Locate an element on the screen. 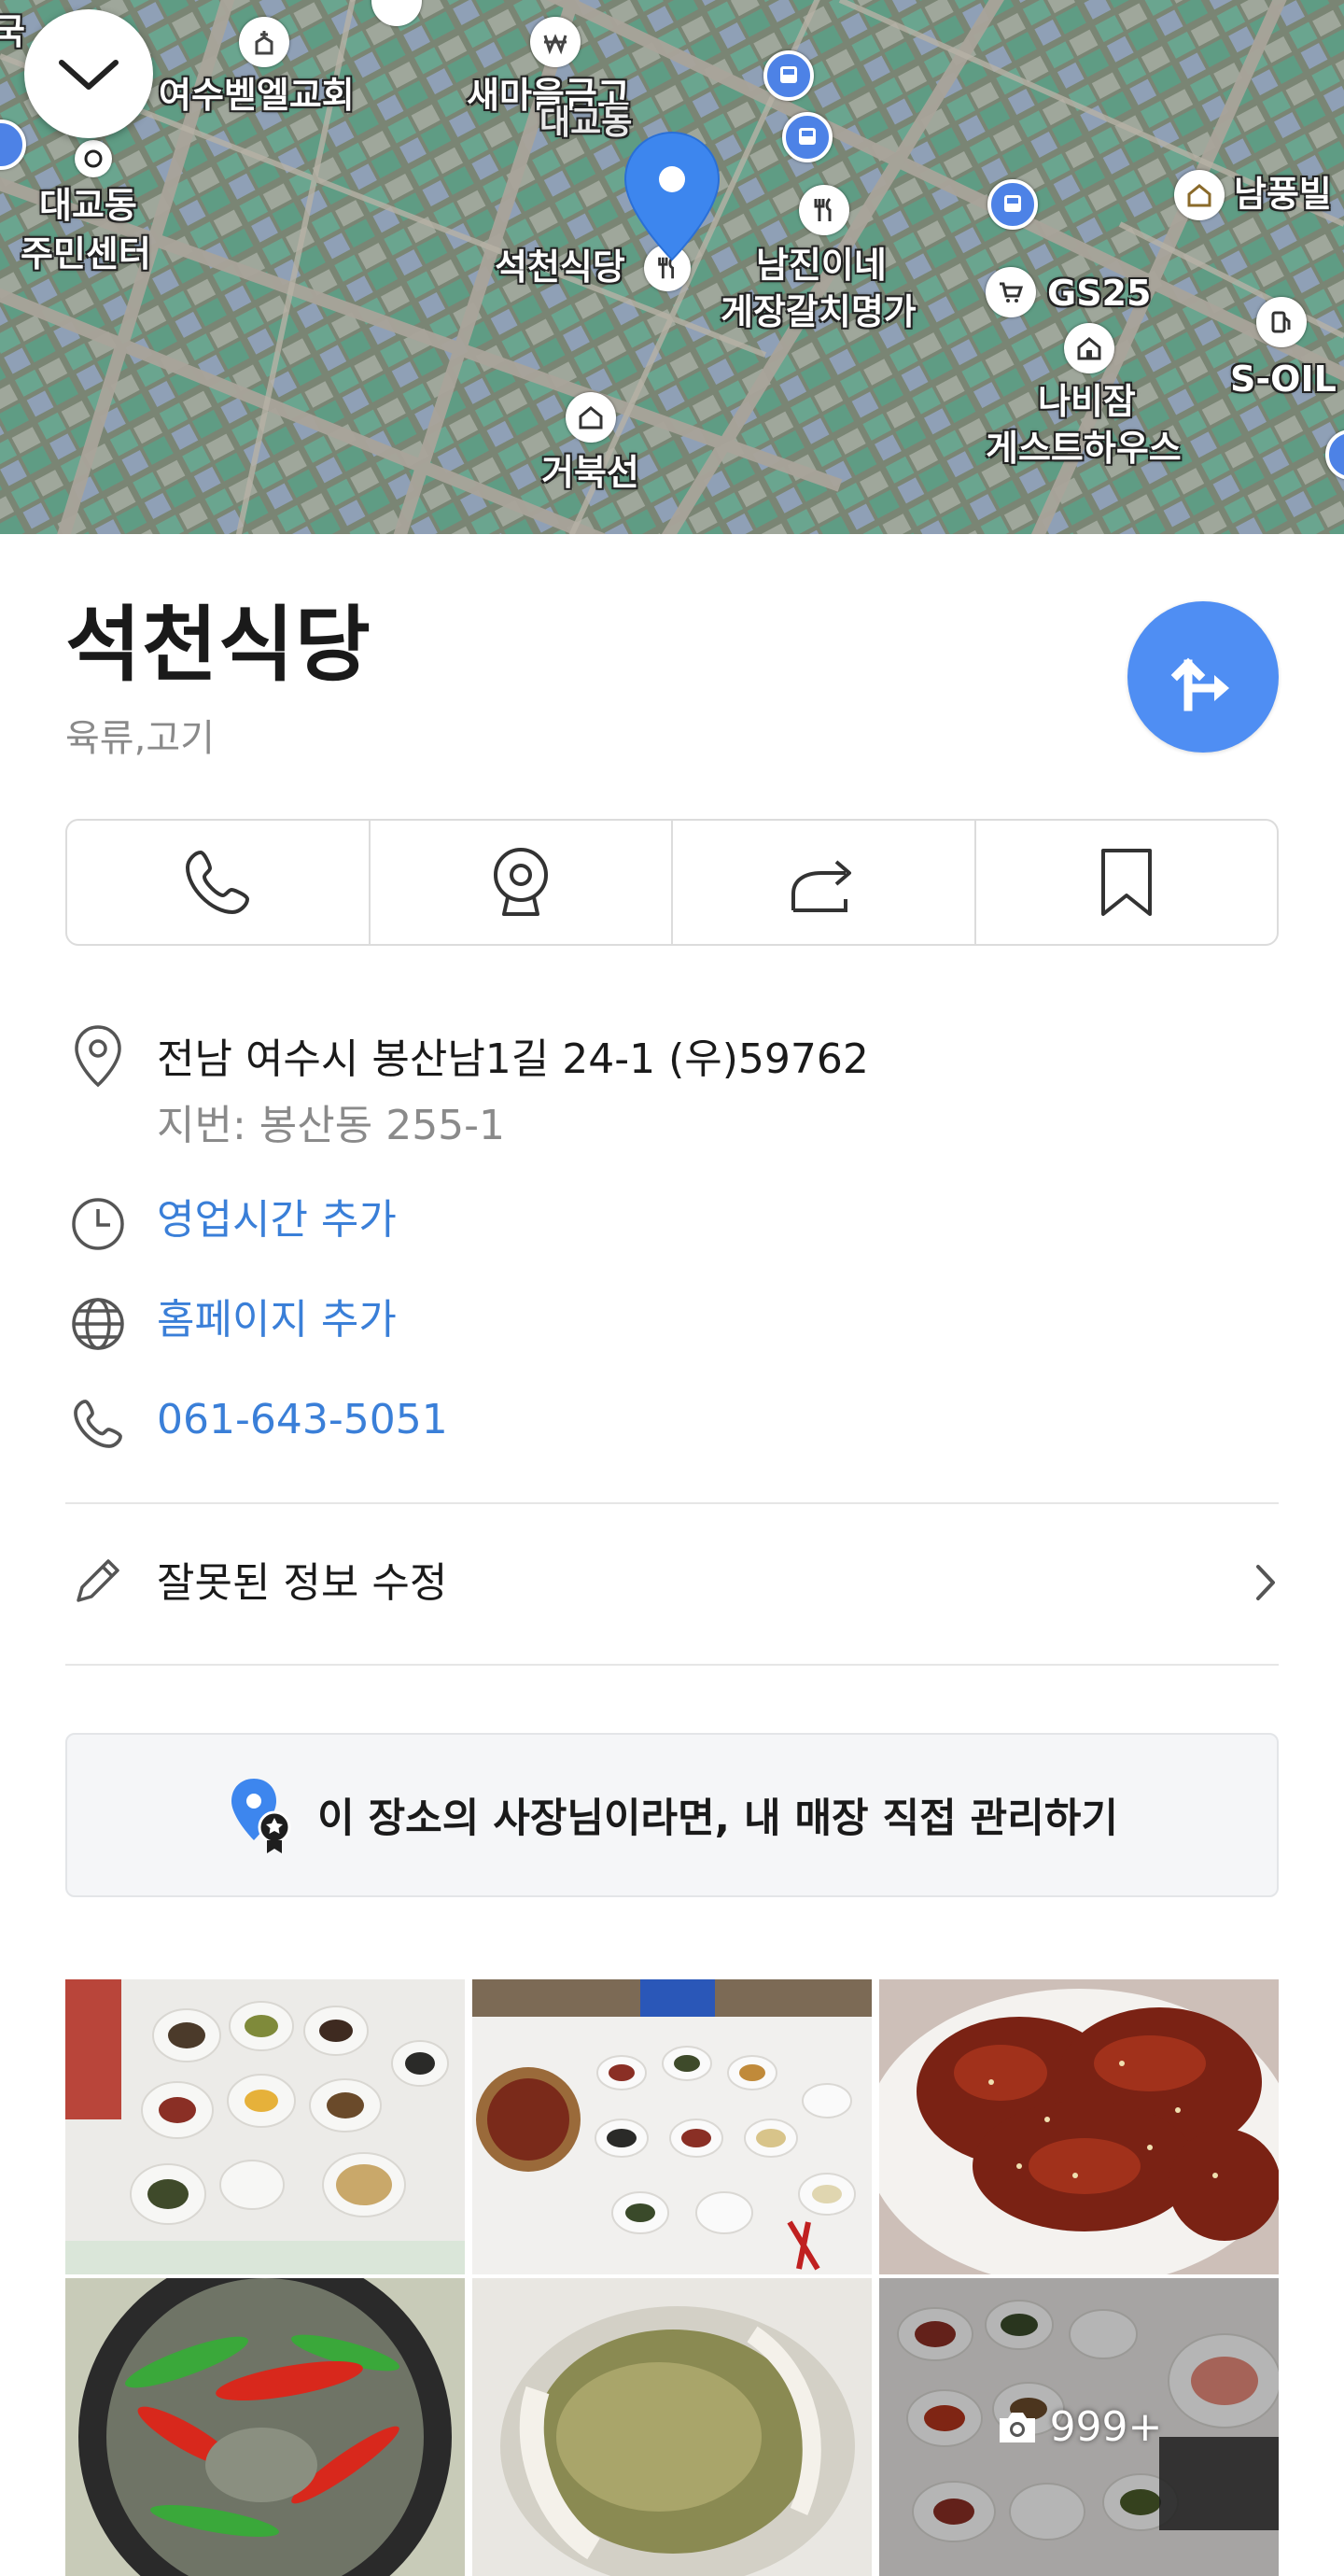 This screenshot has height=2576, width=1344. directions-button is located at coordinates (1203, 677).